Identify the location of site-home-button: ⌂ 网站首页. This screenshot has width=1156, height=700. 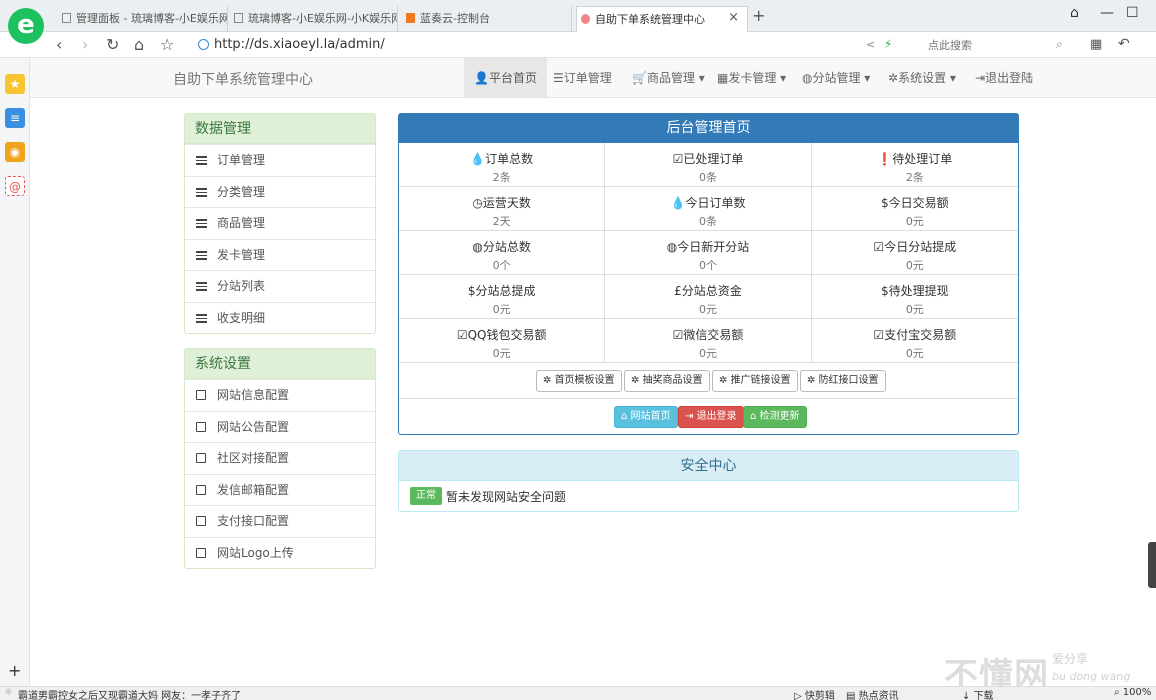
(646, 417).